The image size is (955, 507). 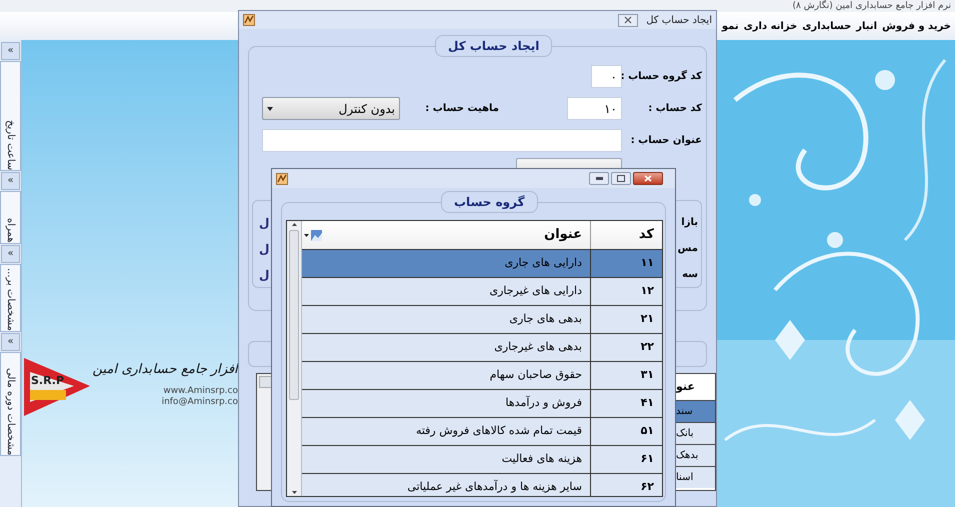 What do you see at coordinates (916, 26) in the screenshot?
I see `menu-item: خرید و فروش` at bounding box center [916, 26].